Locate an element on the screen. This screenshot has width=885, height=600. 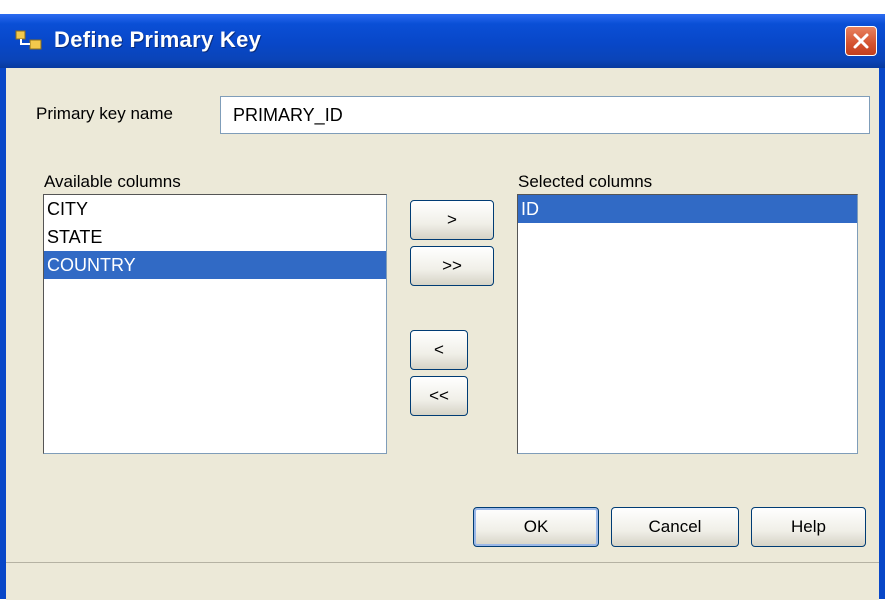
dialog-footer-strip is located at coordinates (442, 581).